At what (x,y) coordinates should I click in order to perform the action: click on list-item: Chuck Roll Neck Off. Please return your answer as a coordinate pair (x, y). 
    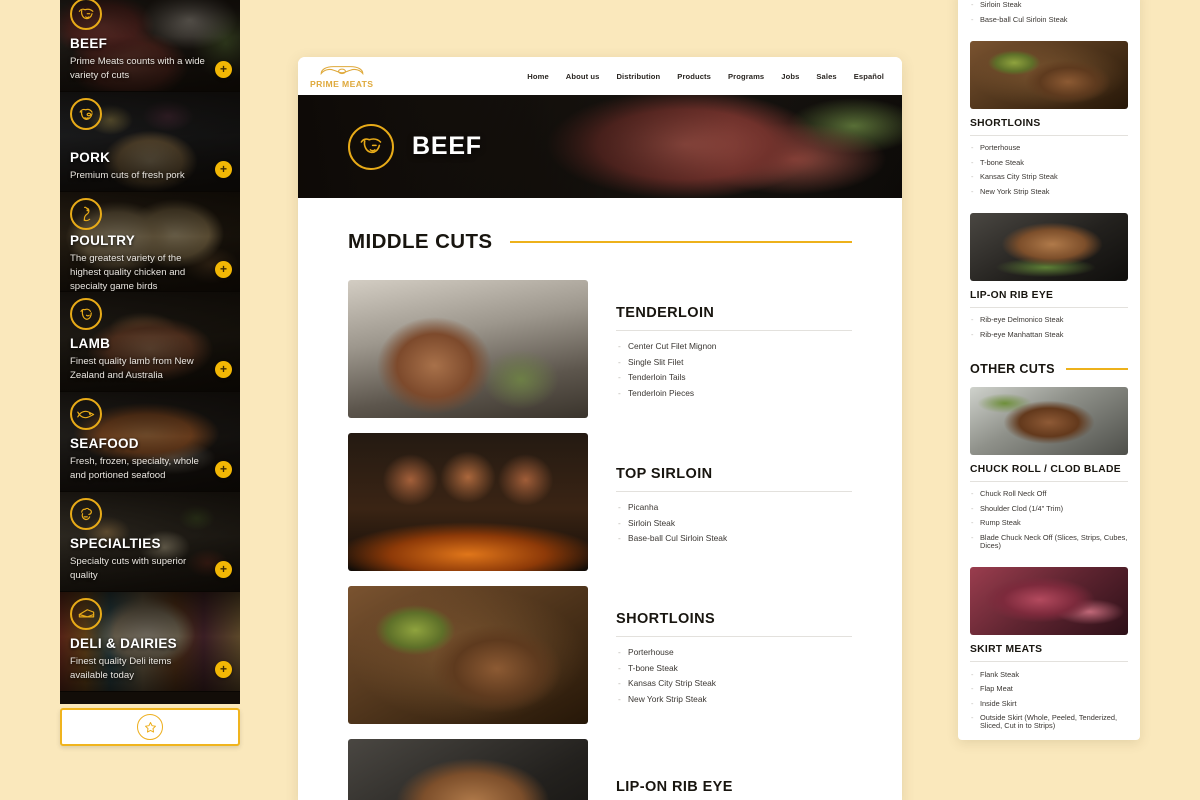
    Looking at the image, I should click on (1049, 494).